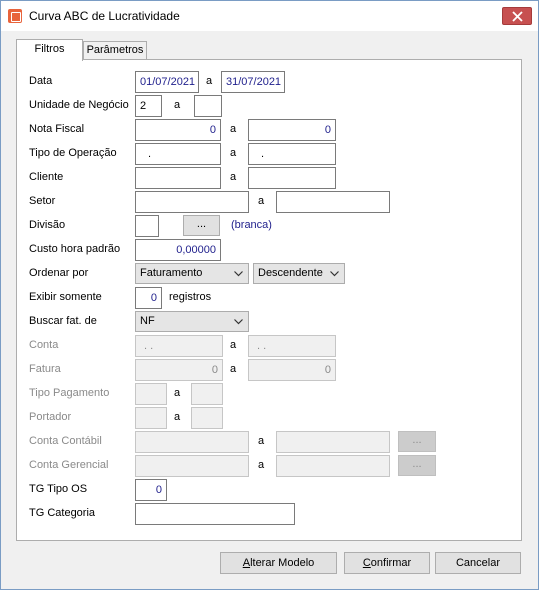  I want to click on buscar-select-value: NF, so click(147, 321).